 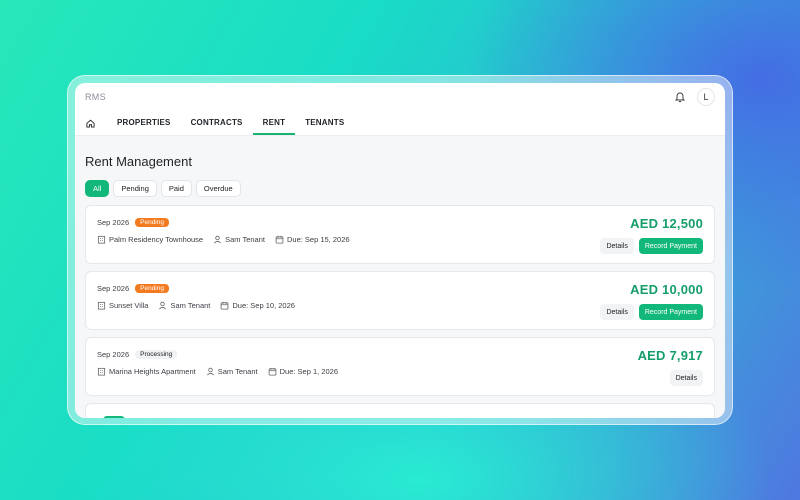 What do you see at coordinates (97, 188) in the screenshot?
I see `filter-all: All` at bounding box center [97, 188].